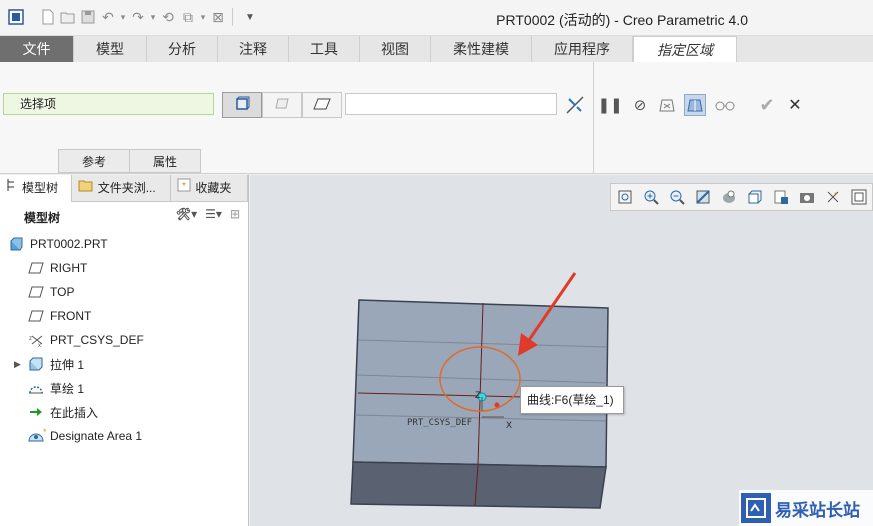 The image size is (873, 526). Describe the element at coordinates (30, 339) in the screenshot. I see `svg-text: z` at that location.